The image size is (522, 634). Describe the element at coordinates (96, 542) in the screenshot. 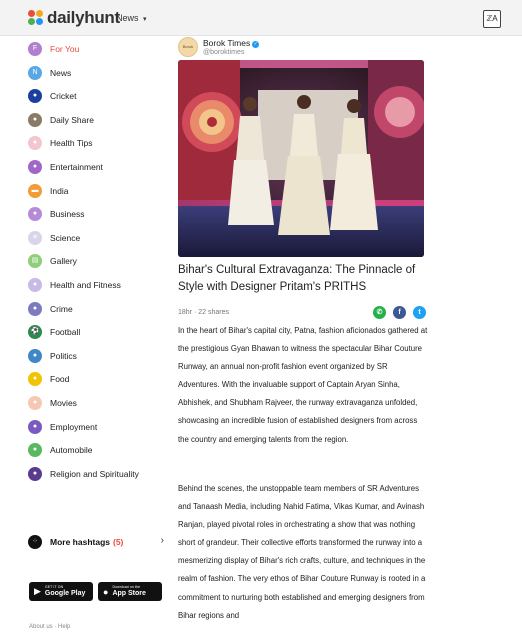

I see `more-hashtags-button: ⁘ More hashtags (5) ›` at that location.